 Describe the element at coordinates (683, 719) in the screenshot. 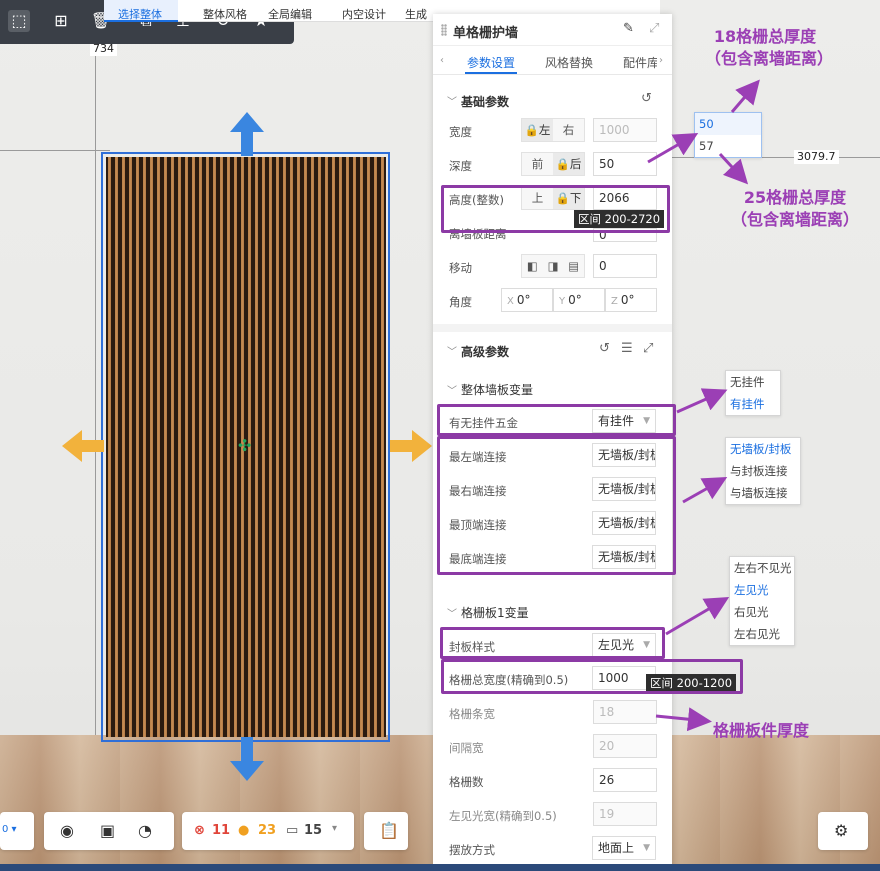

I see `arrow-strip` at that location.